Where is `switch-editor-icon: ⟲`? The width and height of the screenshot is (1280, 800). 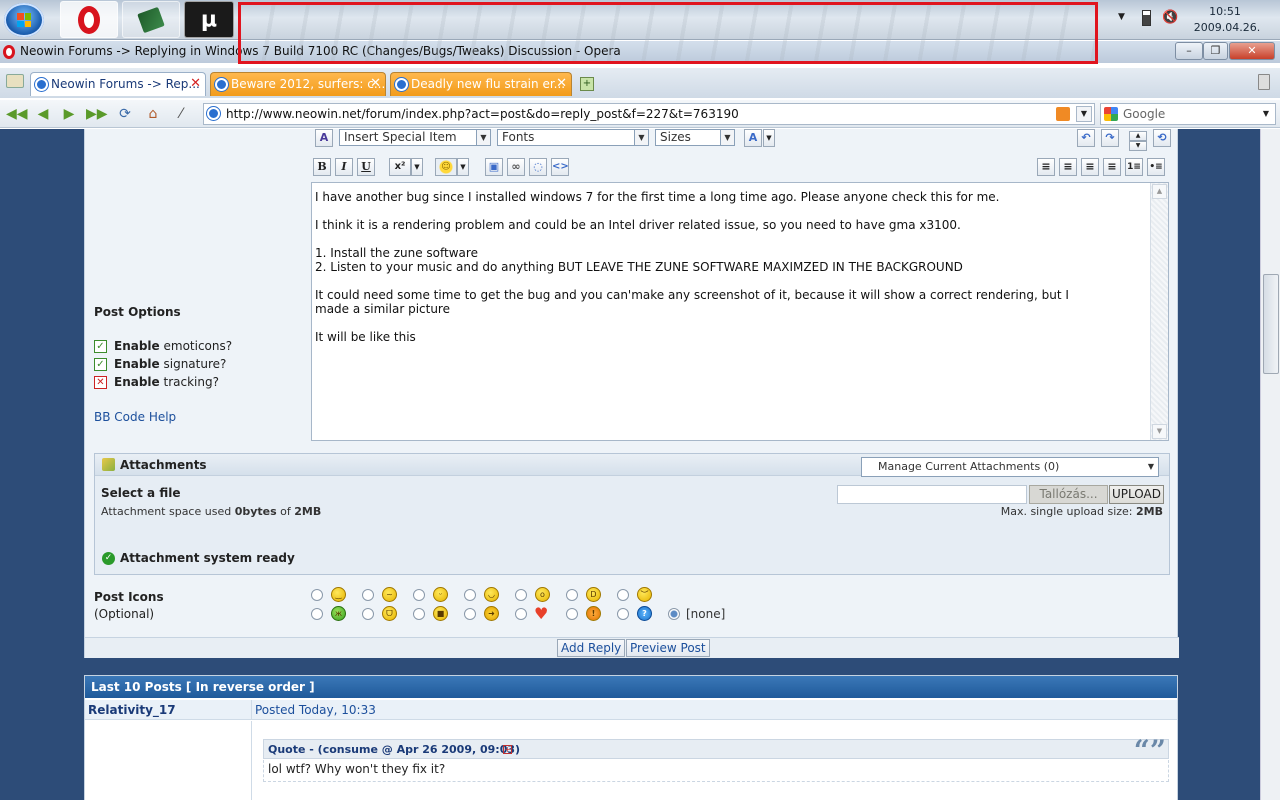
switch-editor-icon: ⟲ is located at coordinates (1162, 138).